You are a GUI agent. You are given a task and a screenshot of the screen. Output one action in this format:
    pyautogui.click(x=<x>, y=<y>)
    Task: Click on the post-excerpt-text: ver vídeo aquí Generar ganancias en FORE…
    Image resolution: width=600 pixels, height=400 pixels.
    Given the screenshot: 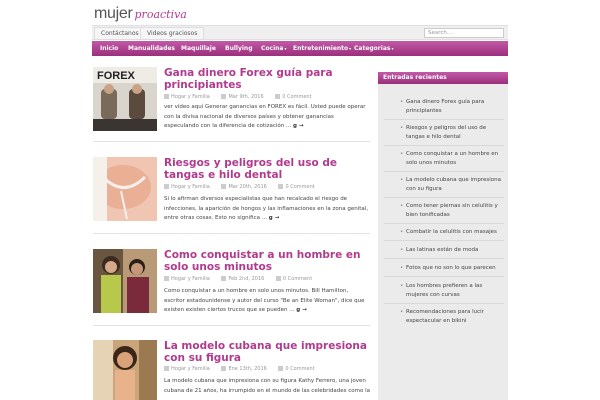 What is the action you would take?
    pyautogui.click(x=265, y=116)
    